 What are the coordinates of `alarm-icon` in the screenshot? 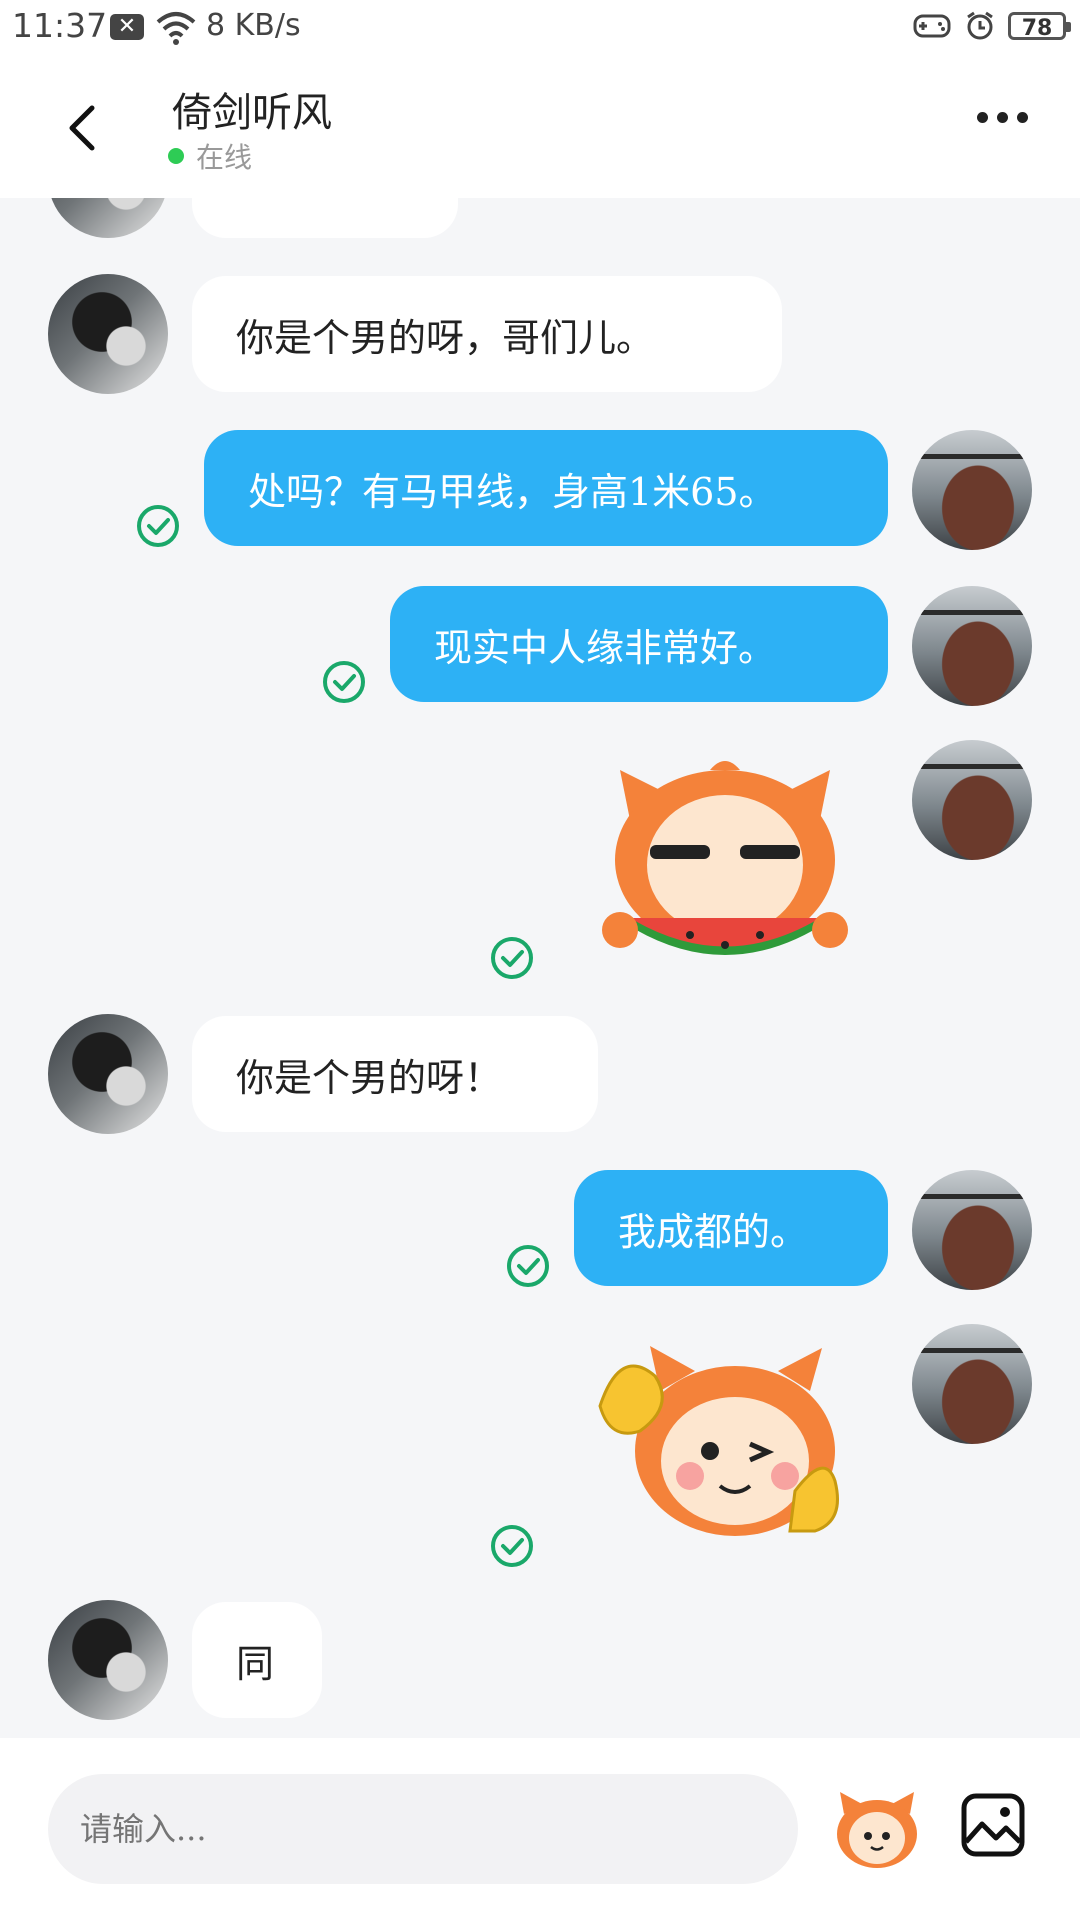 It's located at (980, 25).